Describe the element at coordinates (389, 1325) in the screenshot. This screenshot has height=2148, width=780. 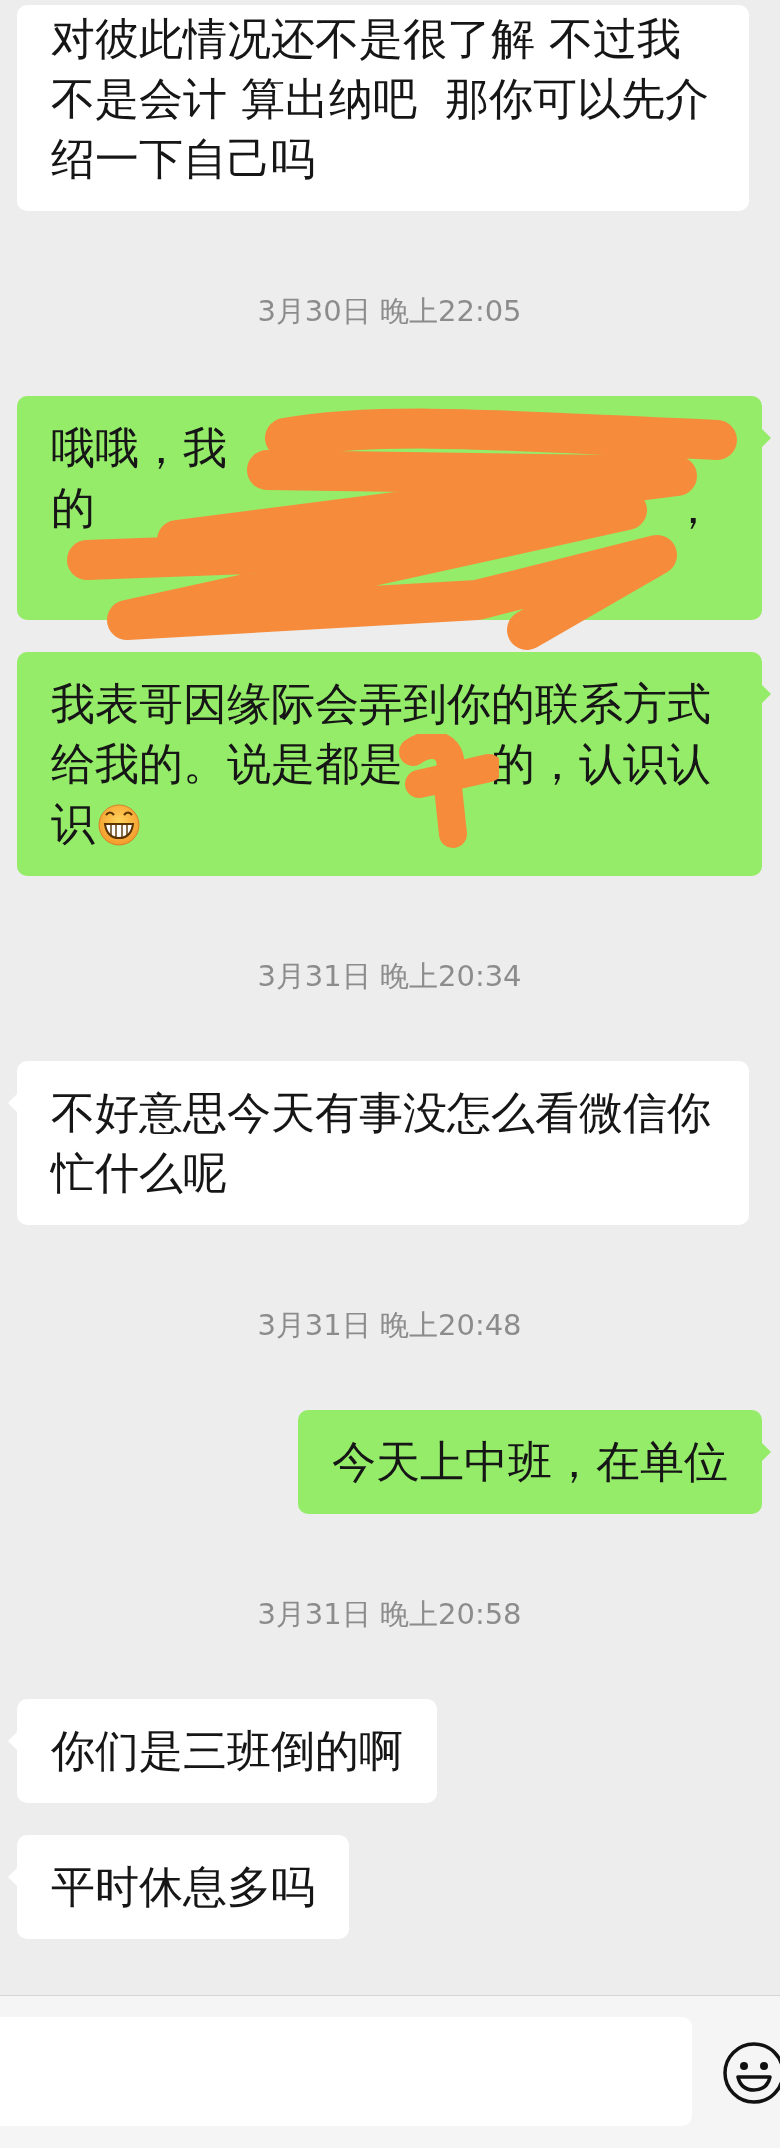
I see `timestamp: 3月31日 晚上20:48` at that location.